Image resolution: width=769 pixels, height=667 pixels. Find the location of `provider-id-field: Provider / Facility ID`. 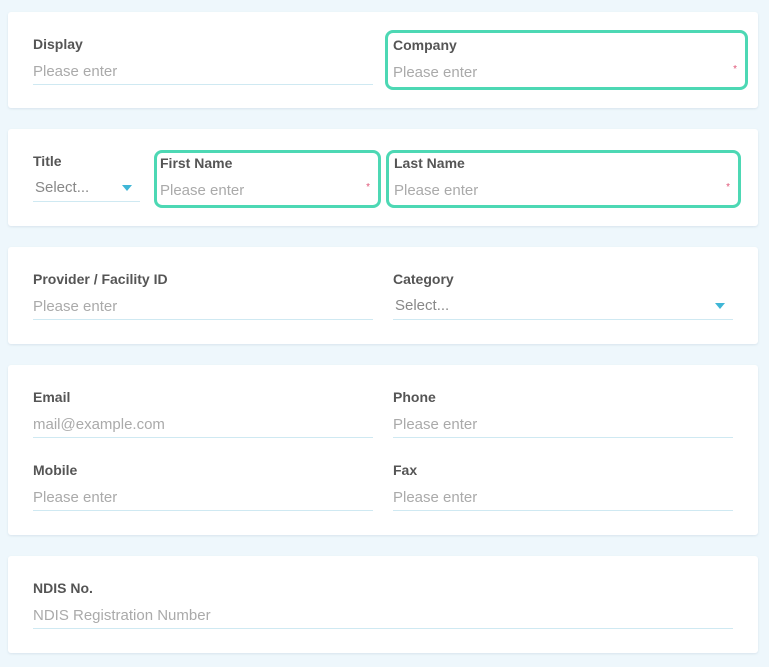

provider-id-field: Provider / Facility ID is located at coordinates (203, 295).